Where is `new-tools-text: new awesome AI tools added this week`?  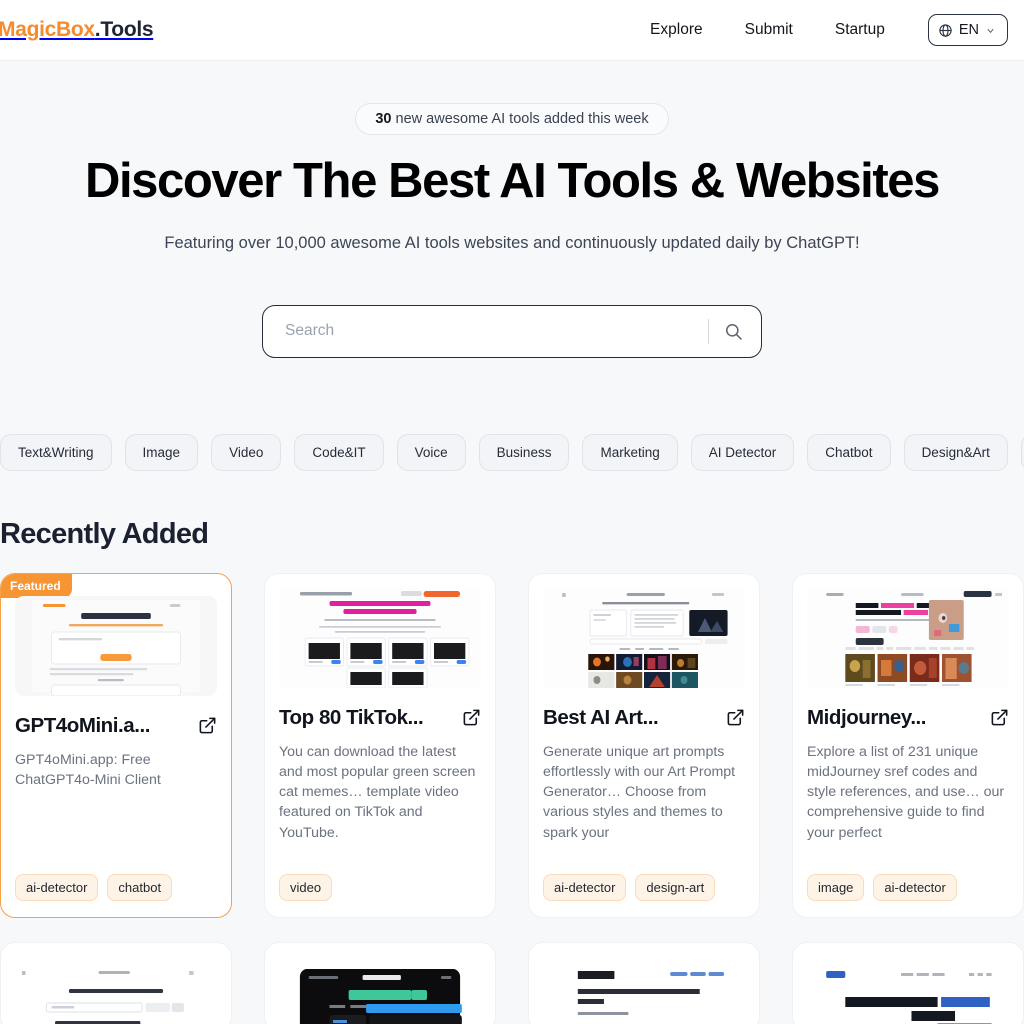
new-tools-text: new awesome AI tools added this week is located at coordinates (520, 119).